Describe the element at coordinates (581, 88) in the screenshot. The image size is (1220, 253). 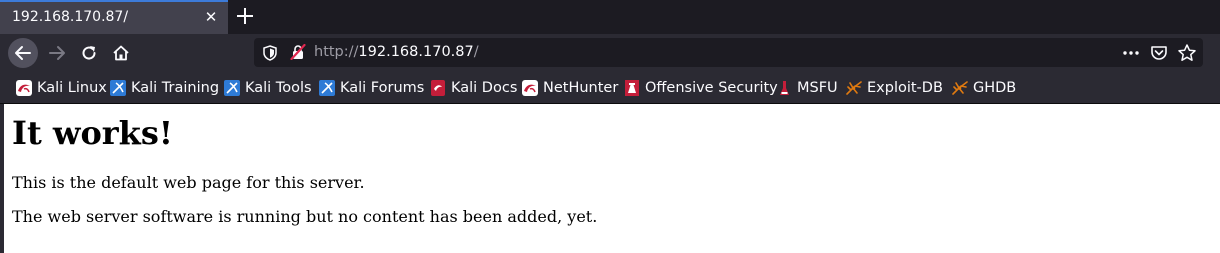
I see `bookmark-label: NetHunter` at that location.